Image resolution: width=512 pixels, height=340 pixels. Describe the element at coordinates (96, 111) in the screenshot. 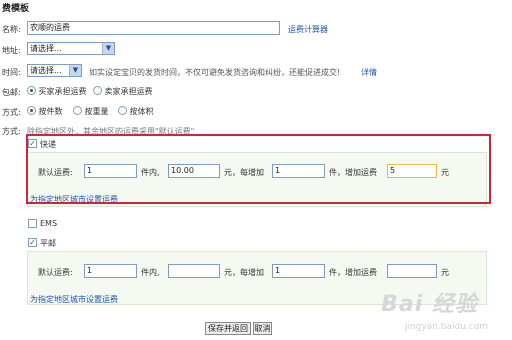

I see `radio-by-weight-label: 按重量` at that location.